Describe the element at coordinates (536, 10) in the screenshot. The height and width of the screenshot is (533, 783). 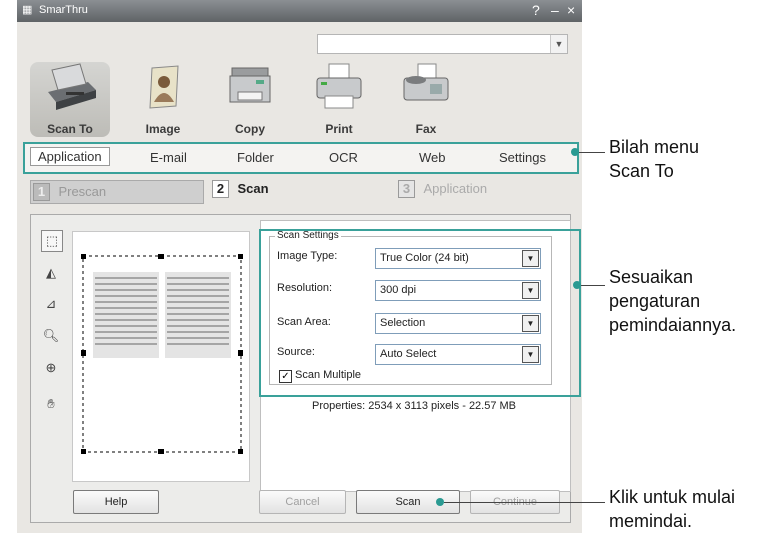
I see `help-icon: ?` at that location.